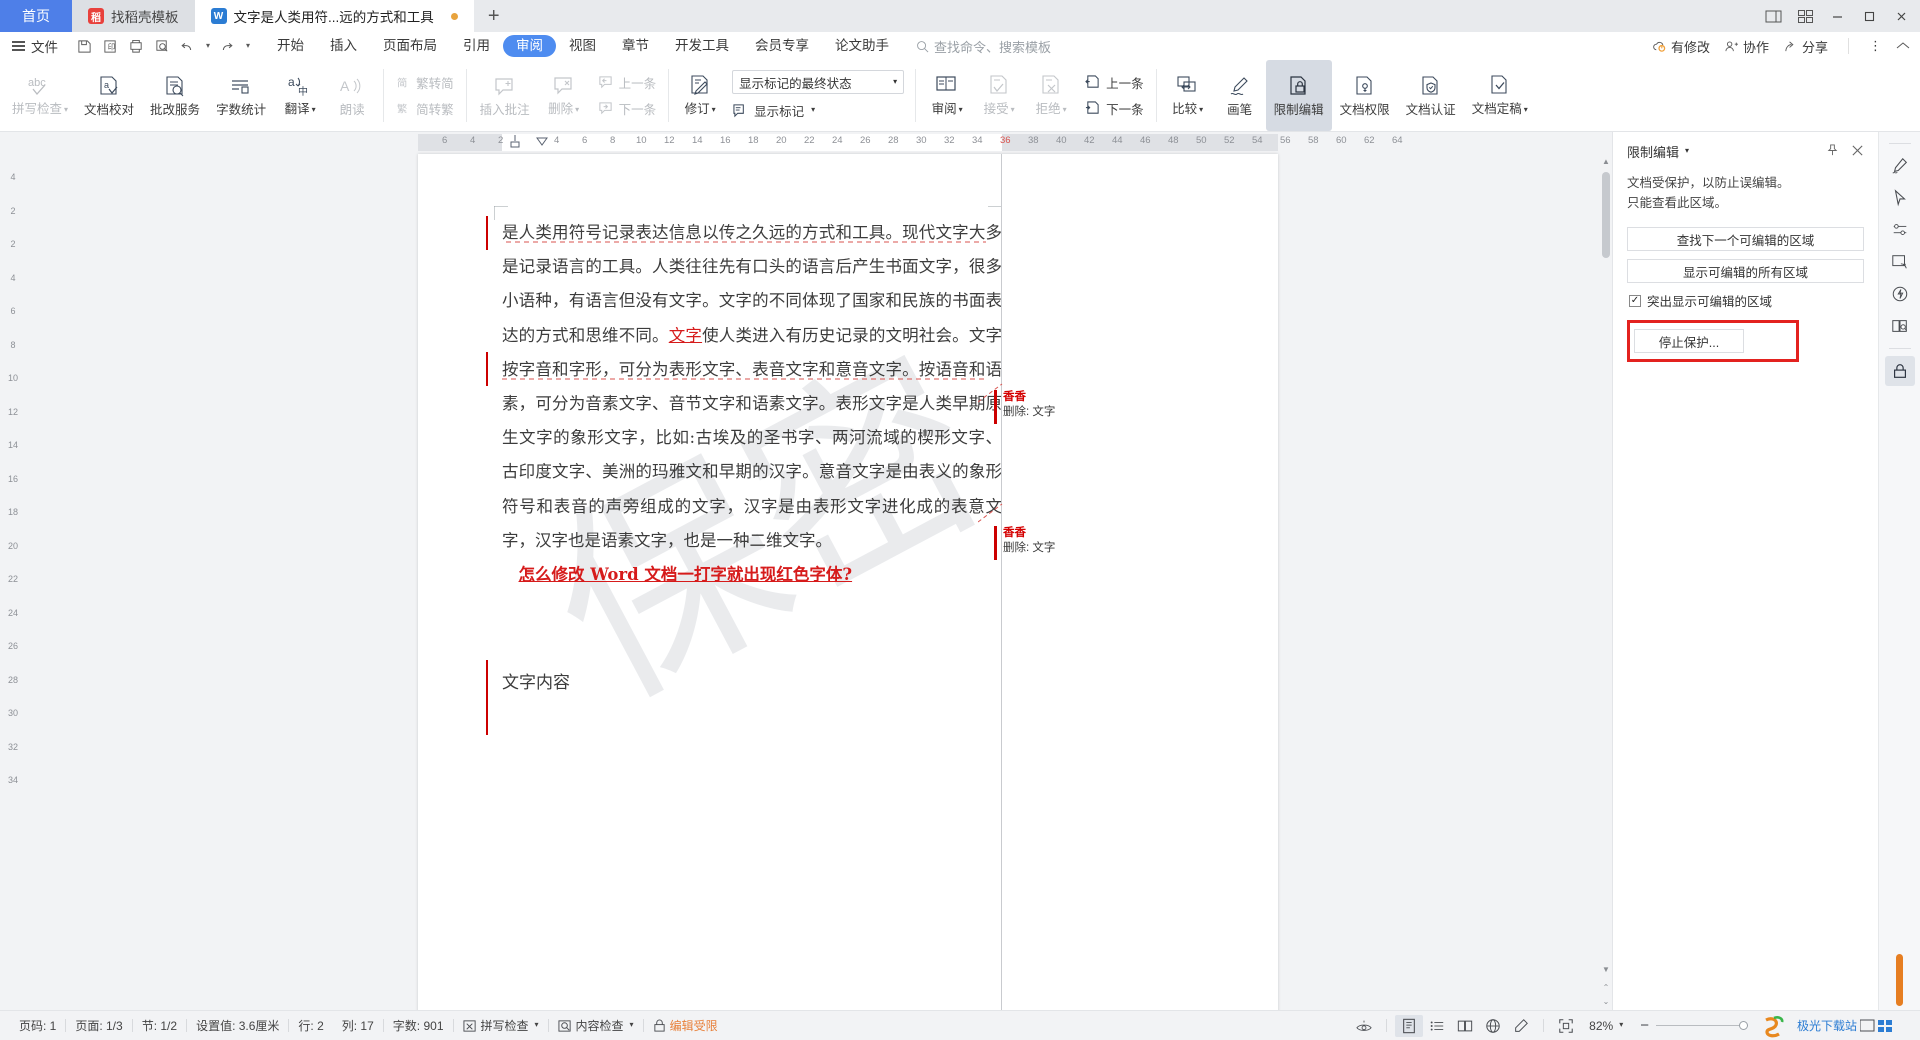 The width and height of the screenshot is (1920, 1040). What do you see at coordinates (425, 82) in the screenshot?
I see `ribbon-trad-to-simp: 简 繁转简` at bounding box center [425, 82].